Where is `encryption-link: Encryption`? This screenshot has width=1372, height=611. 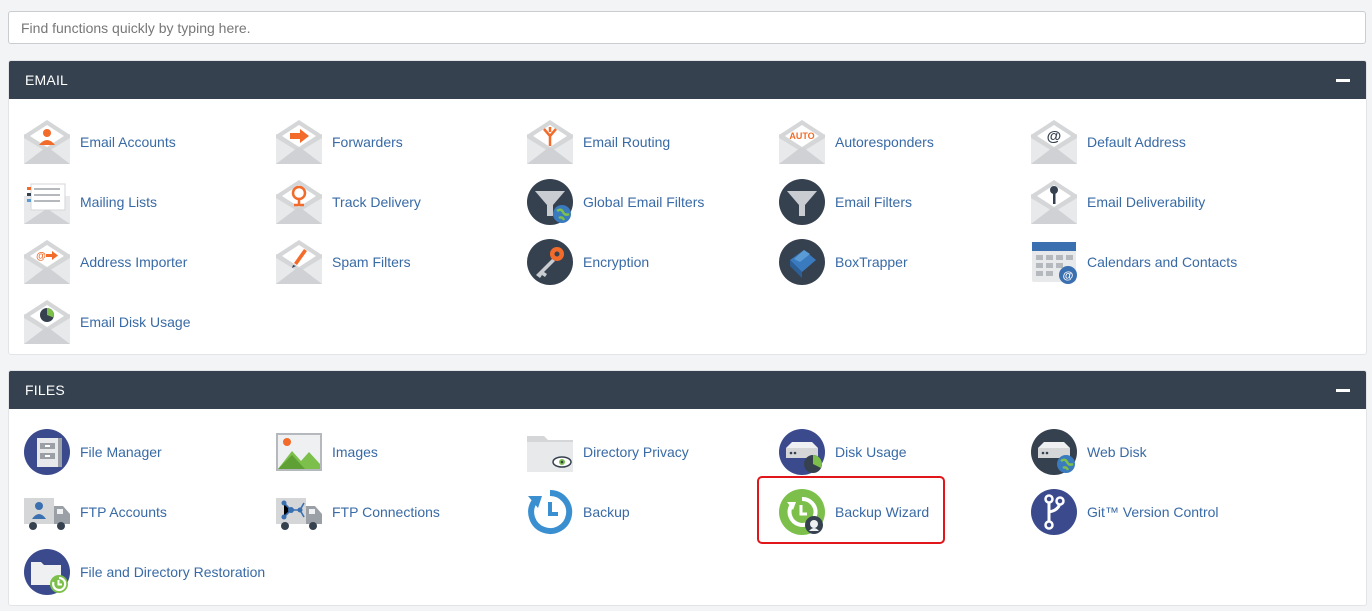 encryption-link: Encryption is located at coordinates (587, 262).